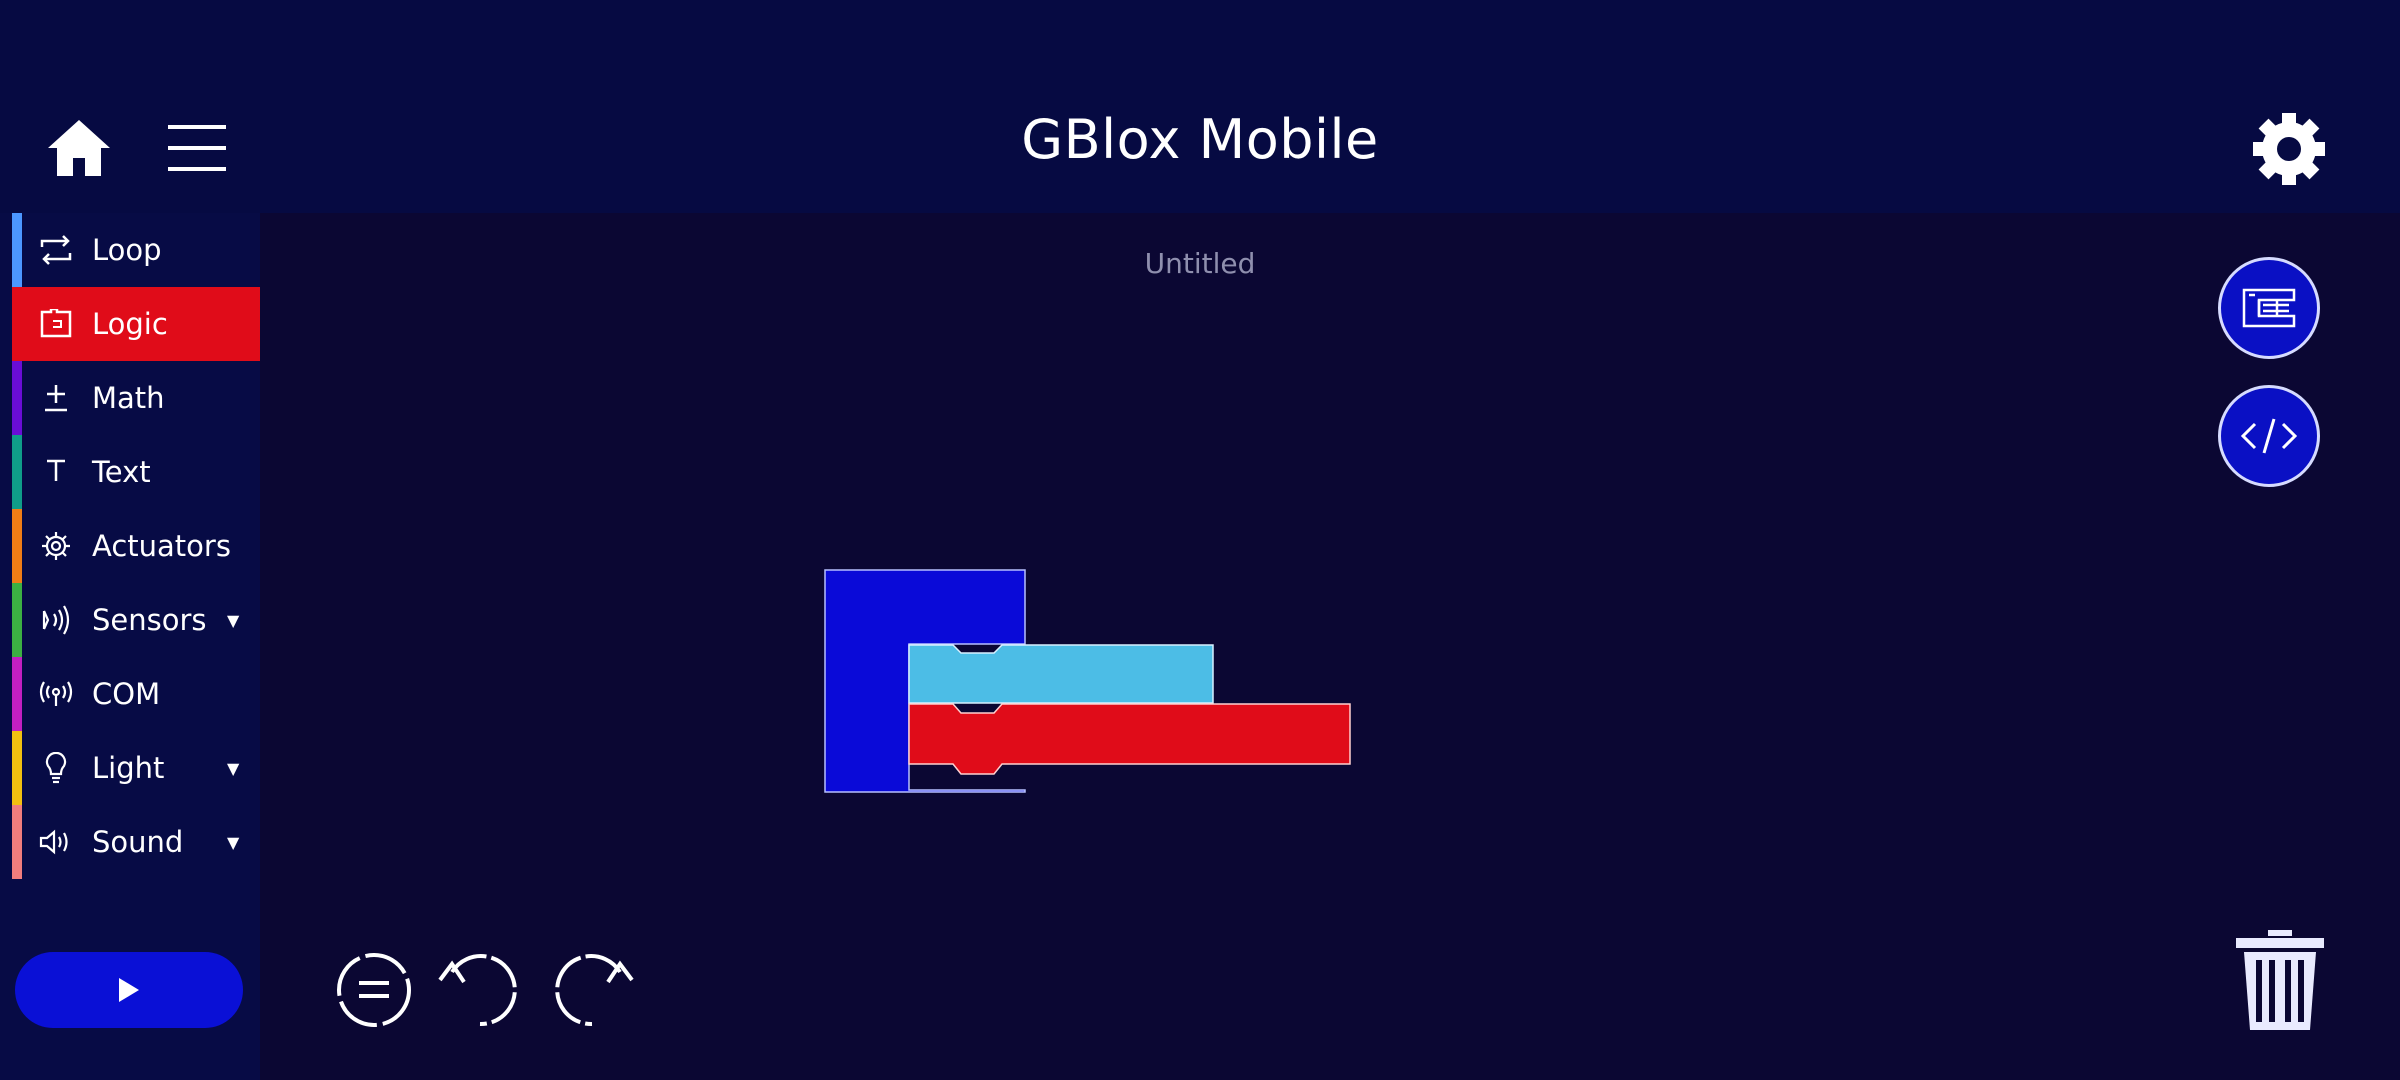 The image size is (2400, 1080). Describe the element at coordinates (56, 398) in the screenshot. I see `plus-minus-icon` at that location.